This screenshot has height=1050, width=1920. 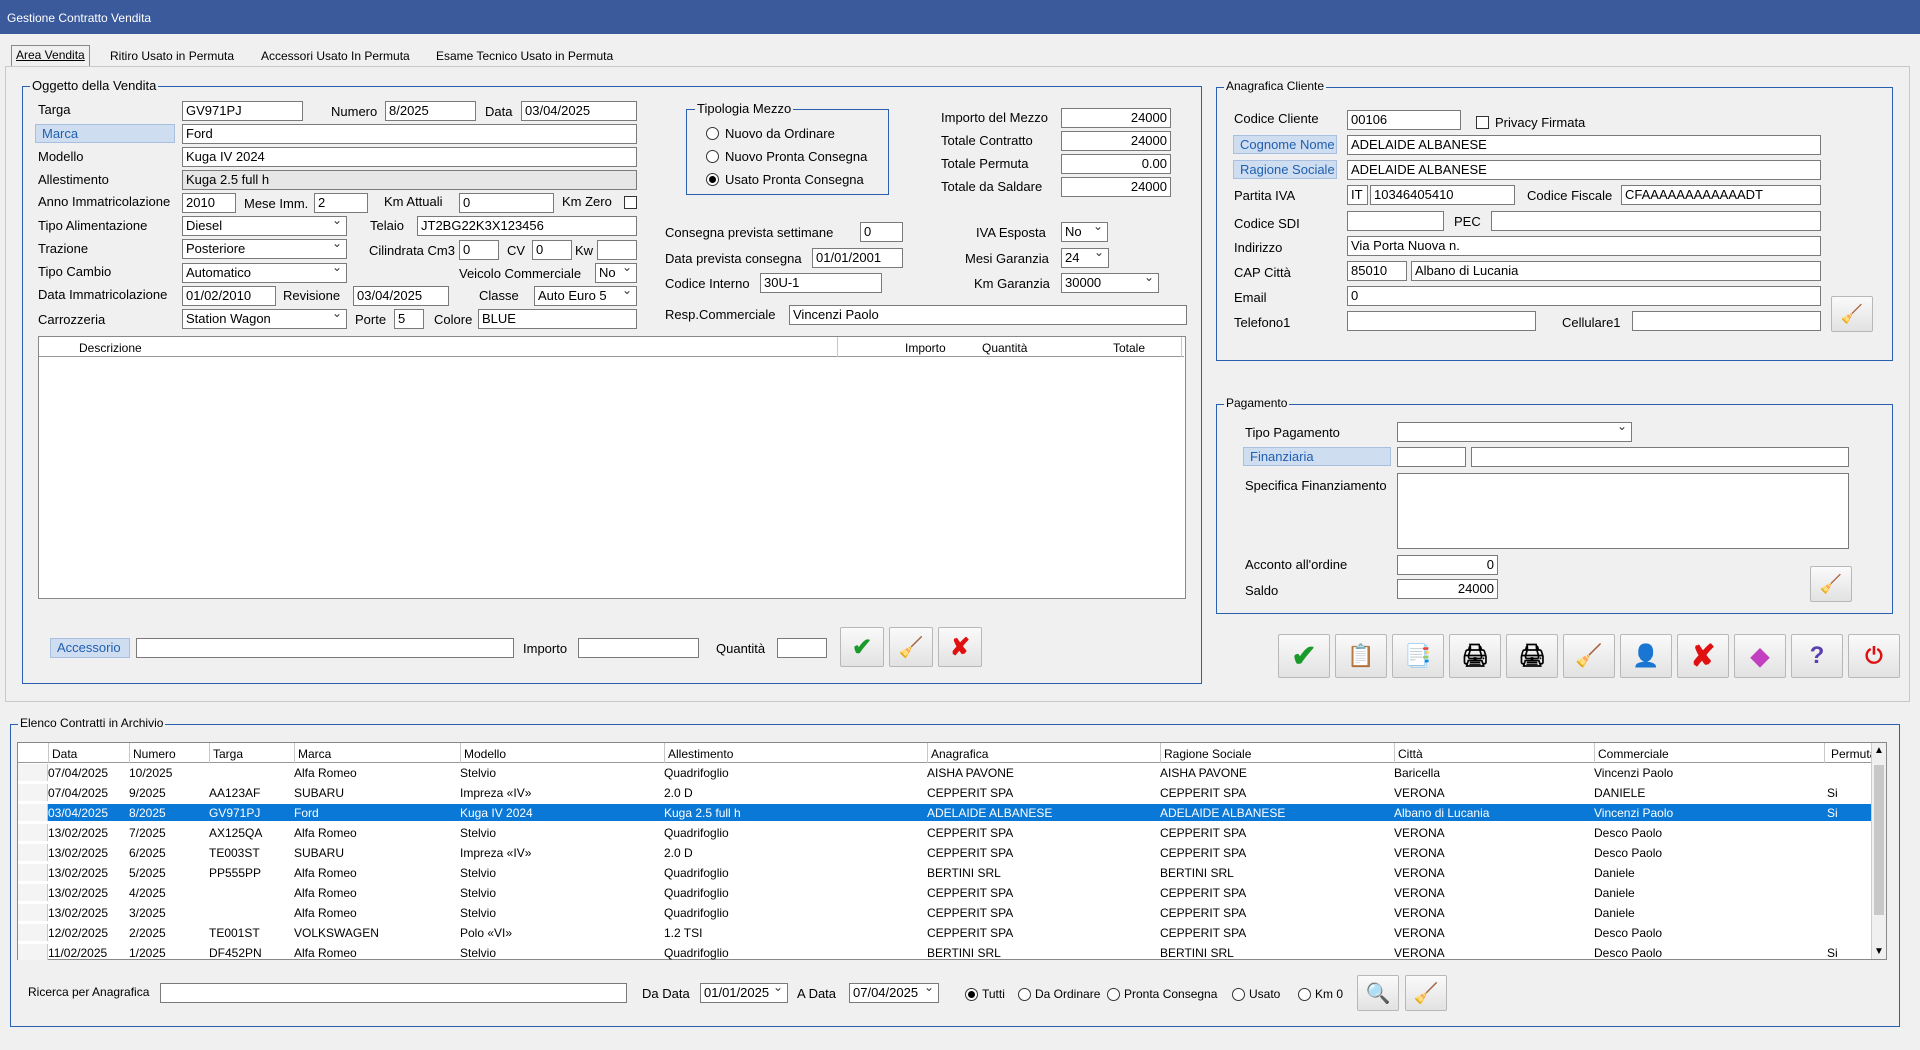 What do you see at coordinates (264, 226) in the screenshot?
I see `alimentazione-select: Diesel` at bounding box center [264, 226].